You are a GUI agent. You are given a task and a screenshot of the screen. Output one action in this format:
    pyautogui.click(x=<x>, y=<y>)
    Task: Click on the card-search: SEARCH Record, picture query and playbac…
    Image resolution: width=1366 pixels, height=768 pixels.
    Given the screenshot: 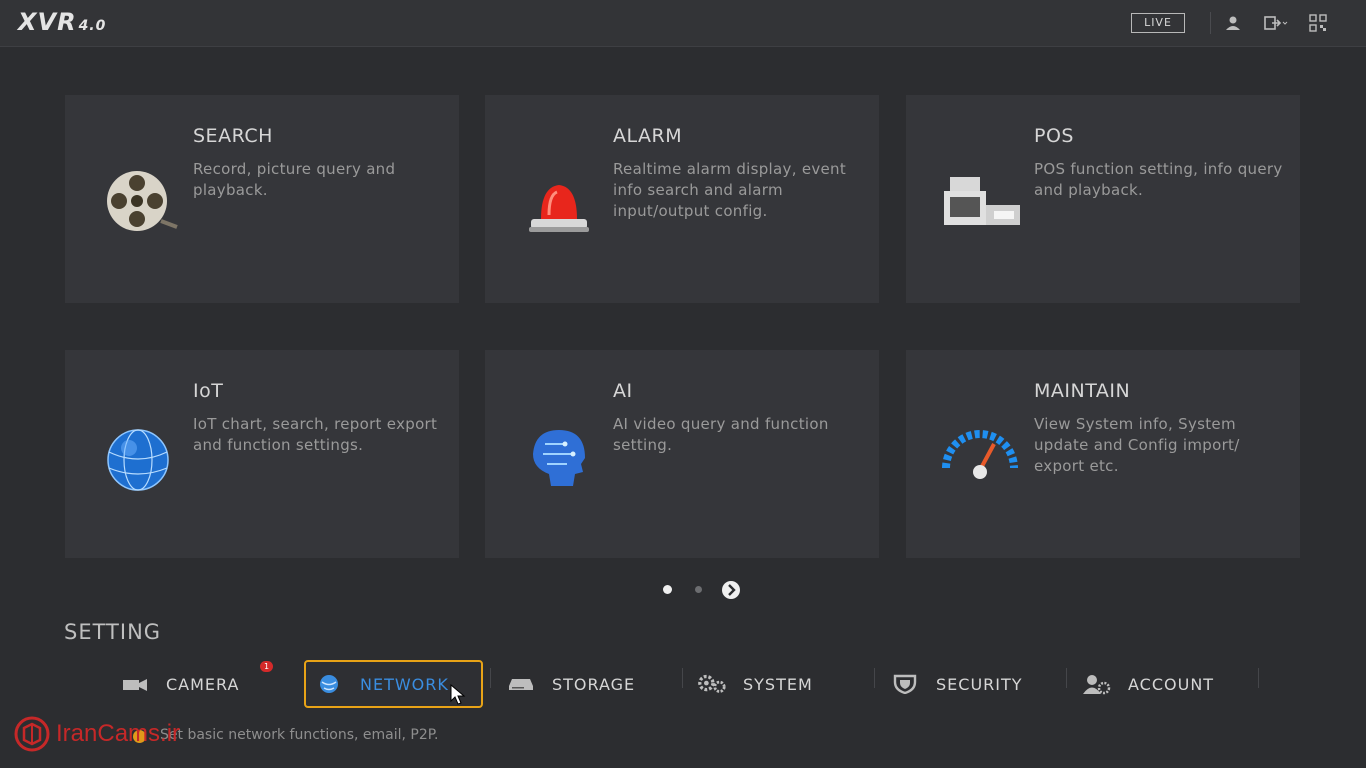 What is the action you would take?
    pyautogui.click(x=262, y=199)
    